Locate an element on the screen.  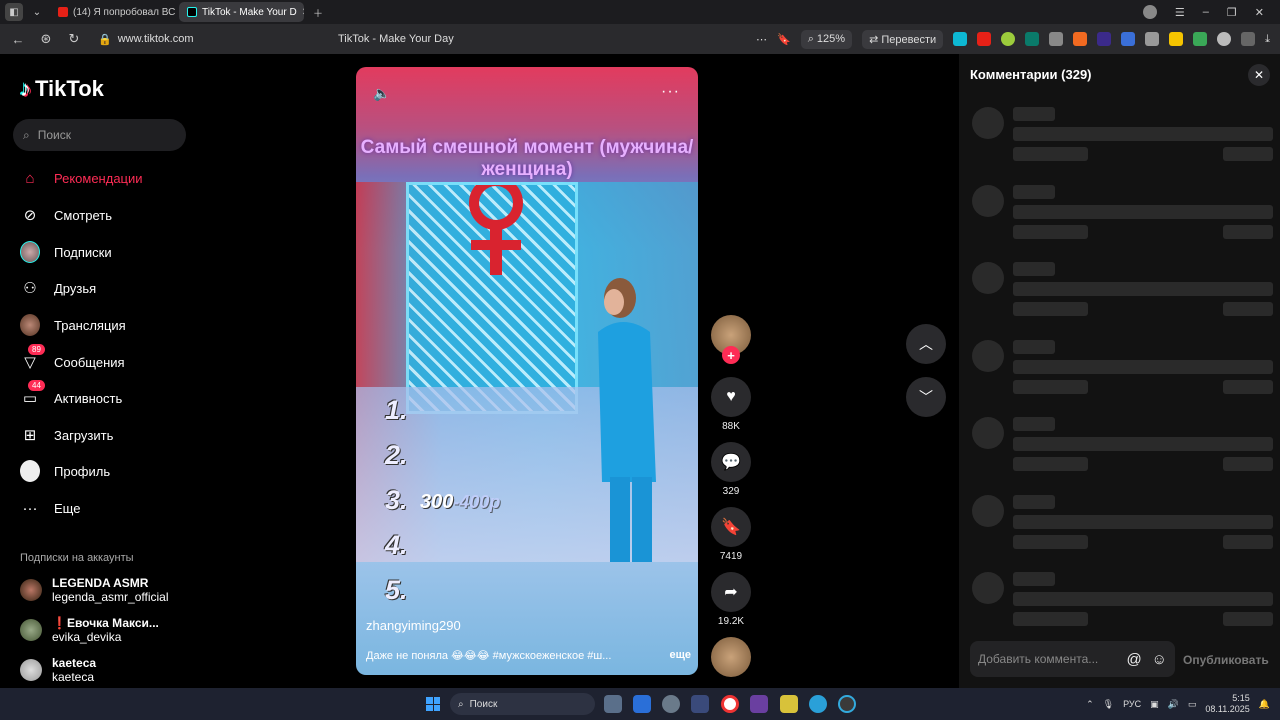
zoom-button: ⌕ 125% is located at coordinates (826, 39).